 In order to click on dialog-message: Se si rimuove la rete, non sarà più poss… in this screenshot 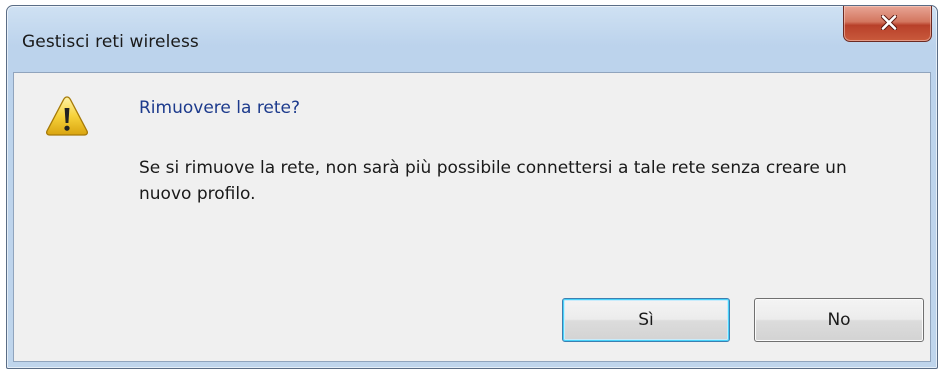, I will do `click(493, 181)`.